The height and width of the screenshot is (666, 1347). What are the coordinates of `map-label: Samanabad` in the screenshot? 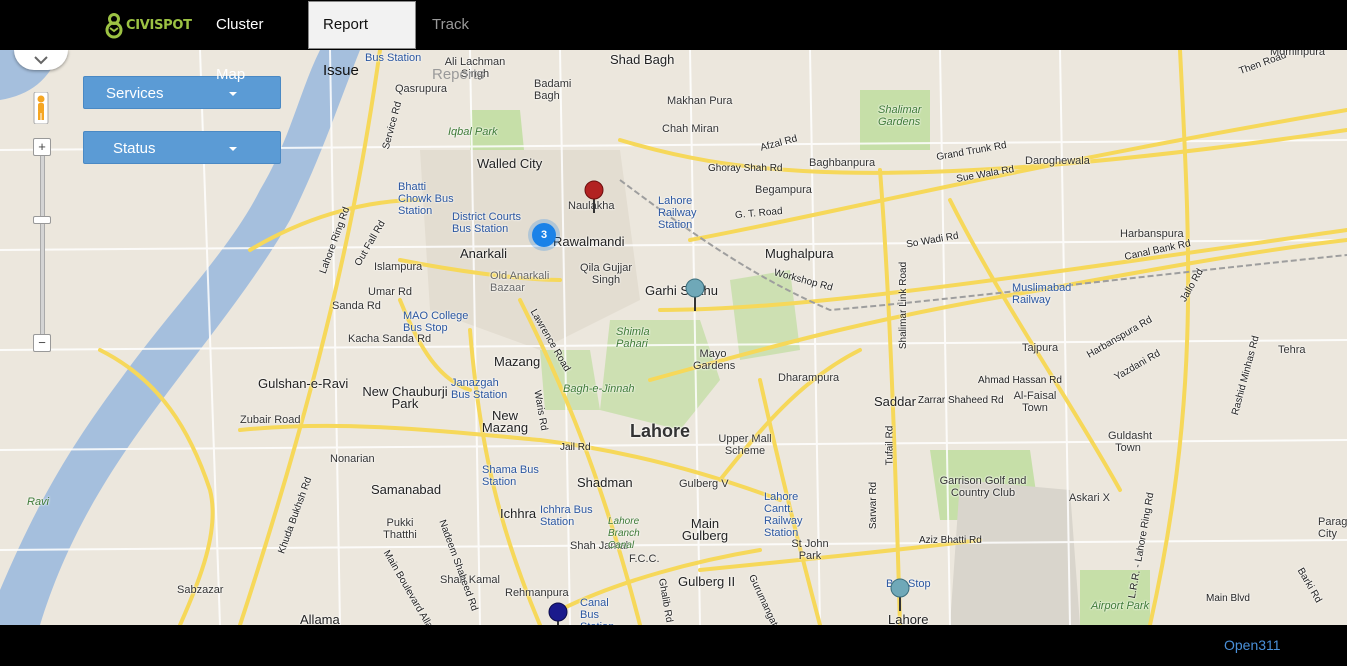 It's located at (406, 489).